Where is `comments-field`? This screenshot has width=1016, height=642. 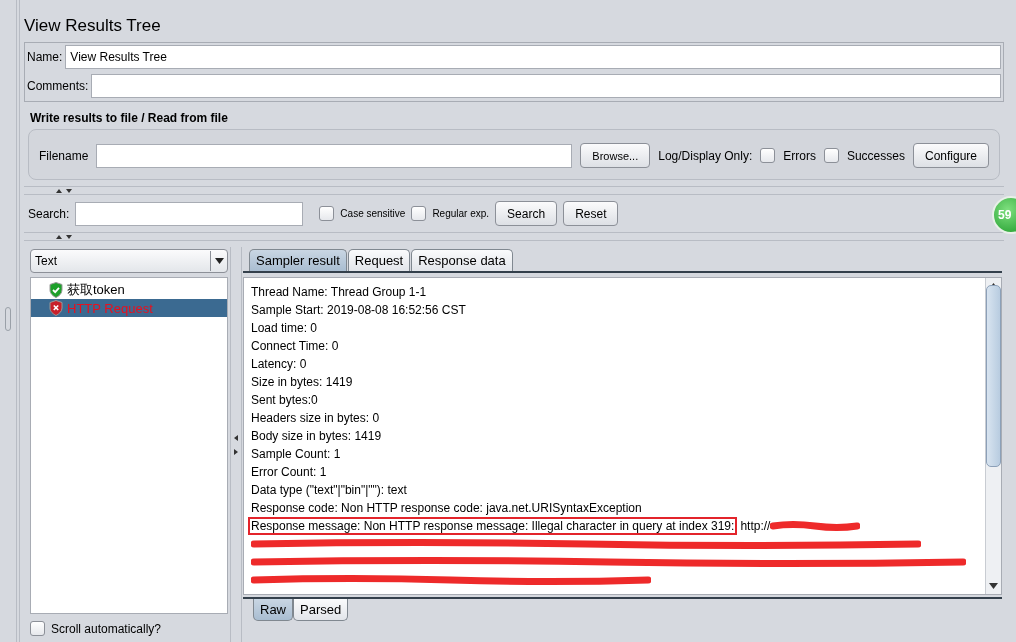 comments-field is located at coordinates (546, 86).